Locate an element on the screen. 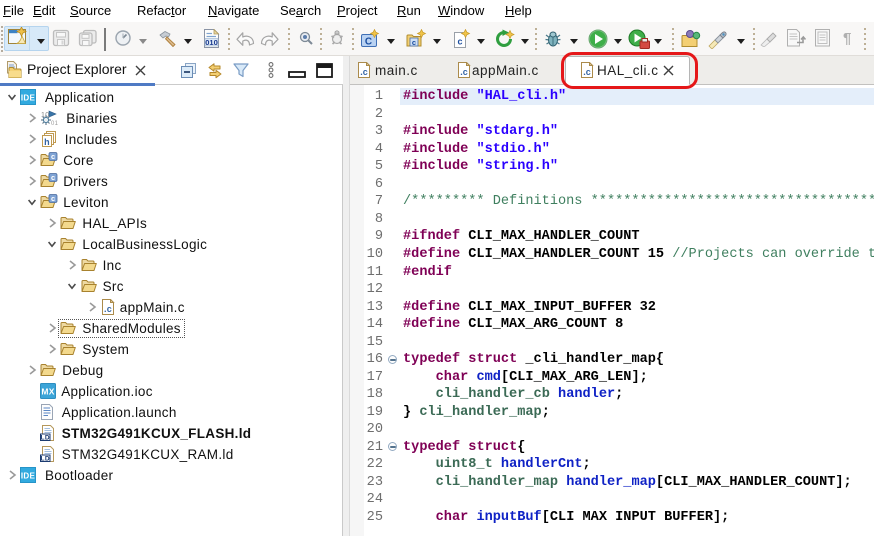  svg-text: C is located at coordinates (368, 42).